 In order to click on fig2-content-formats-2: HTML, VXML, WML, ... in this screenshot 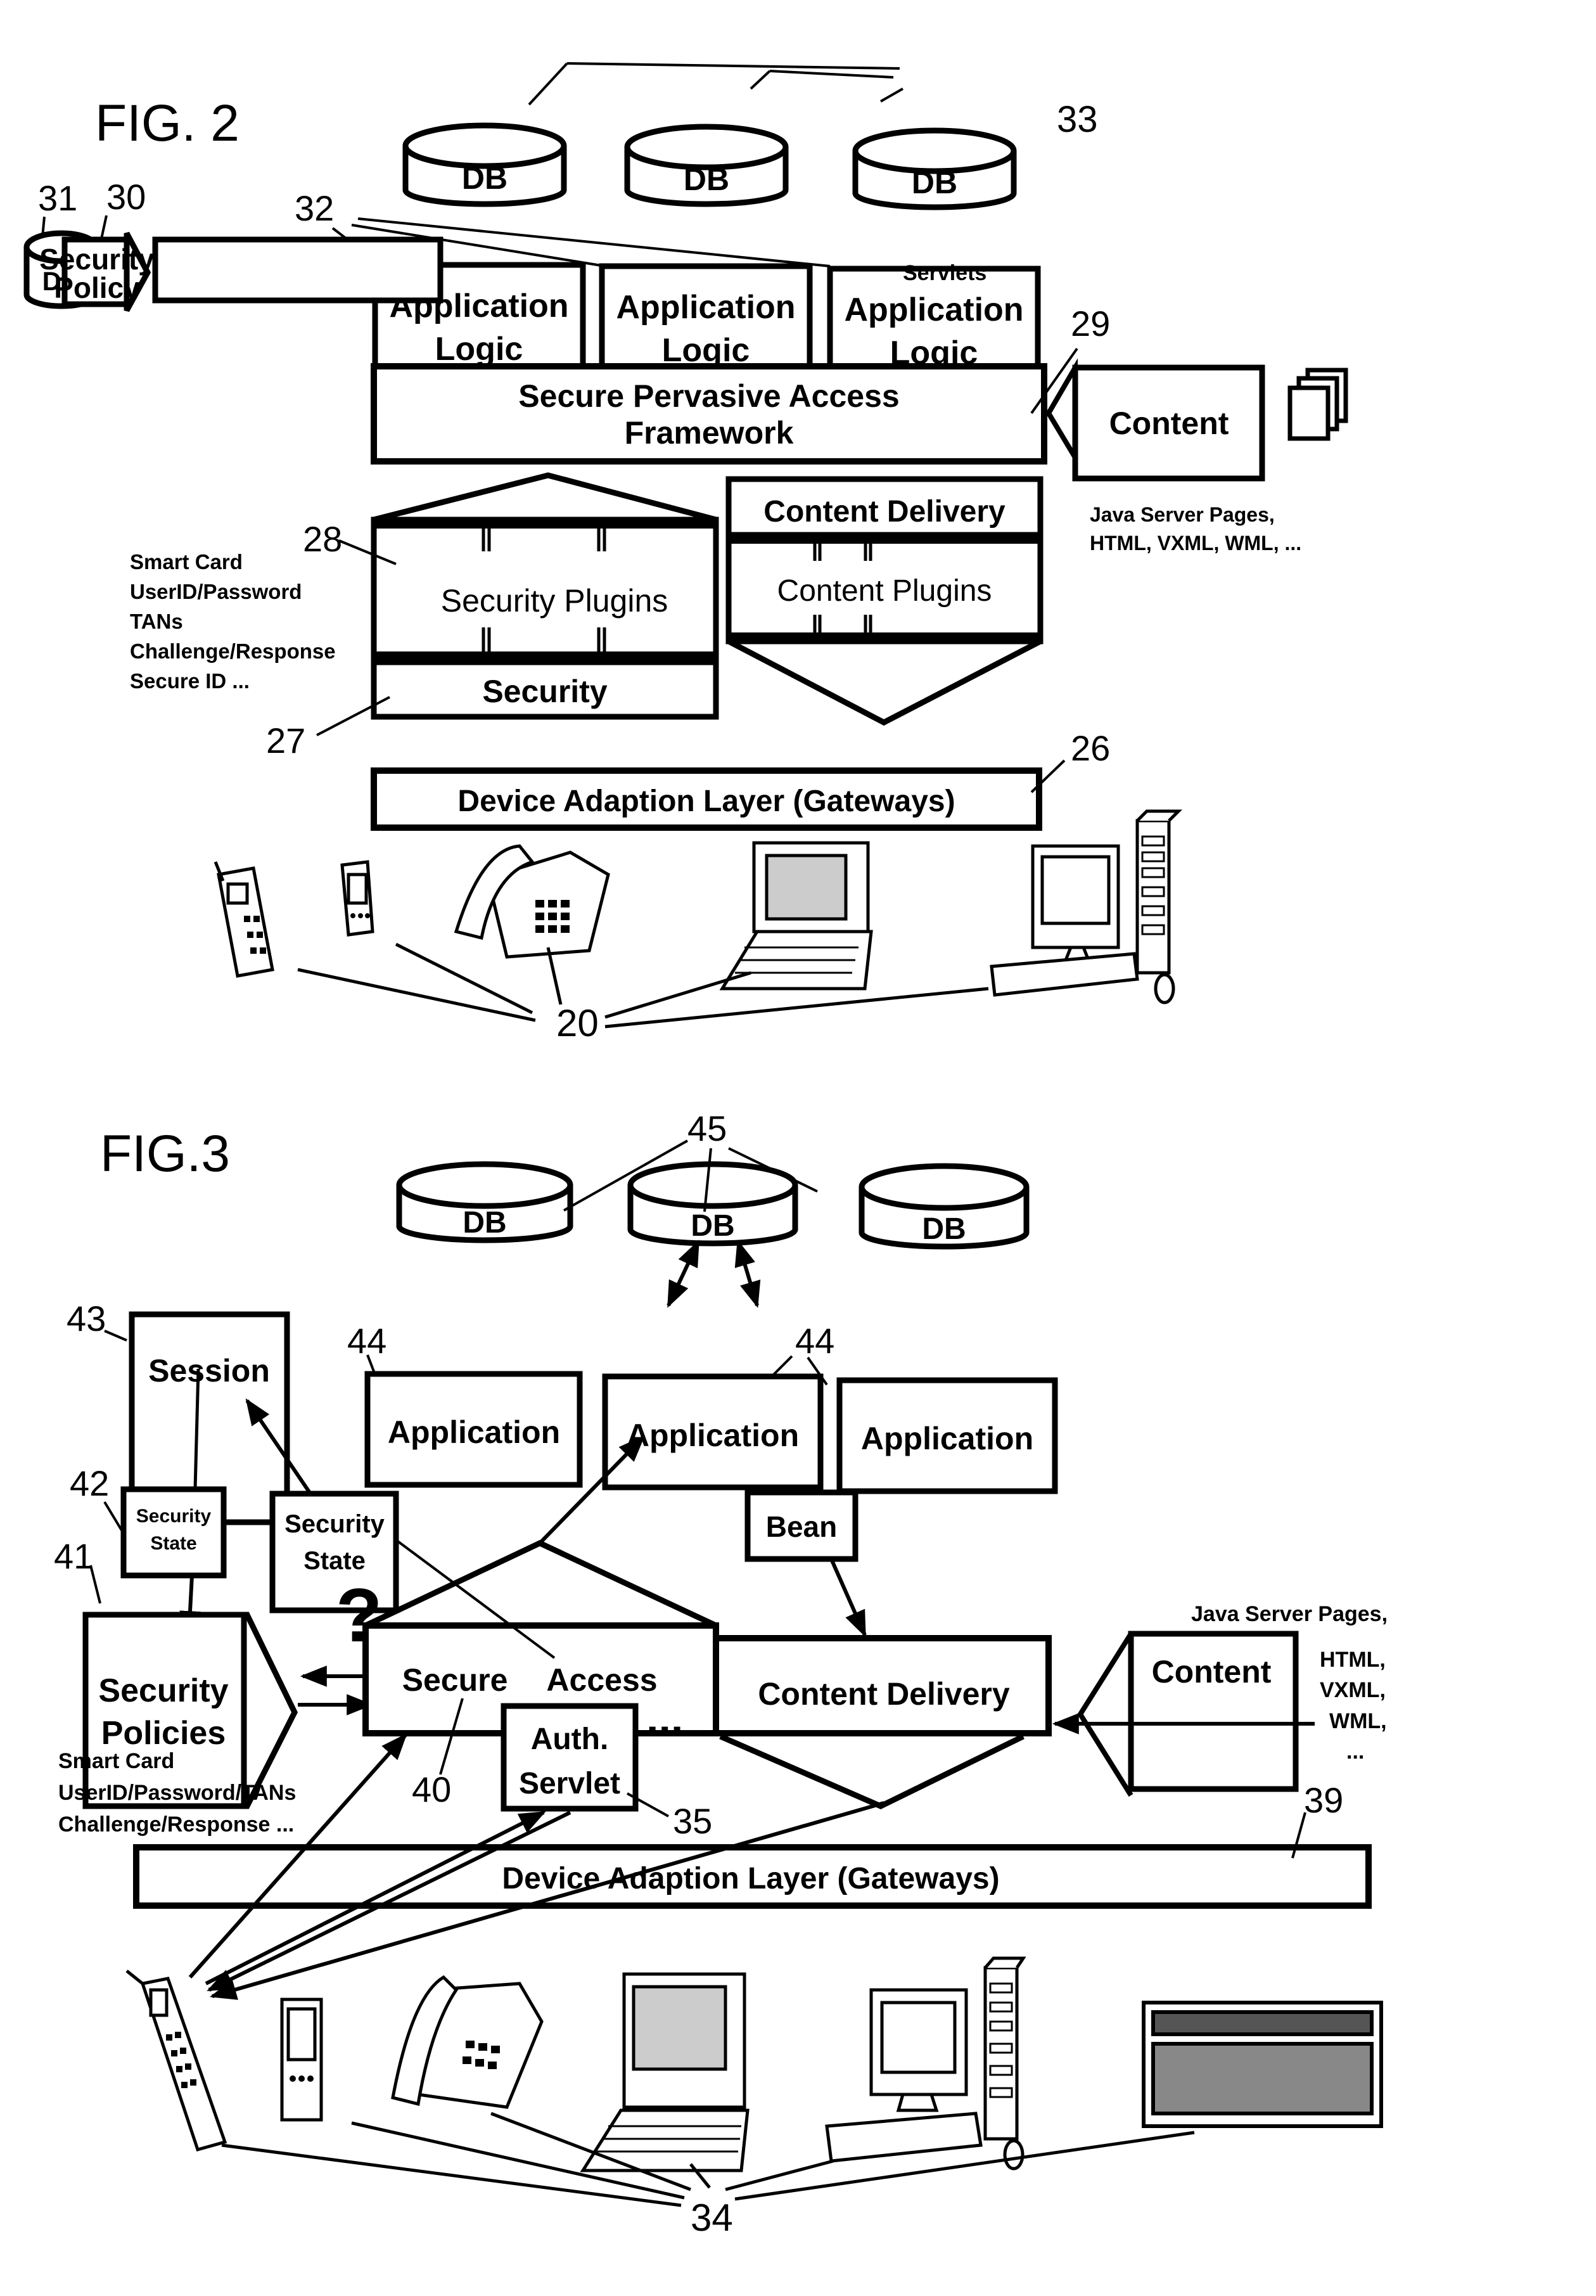, I will do `click(1195, 543)`.